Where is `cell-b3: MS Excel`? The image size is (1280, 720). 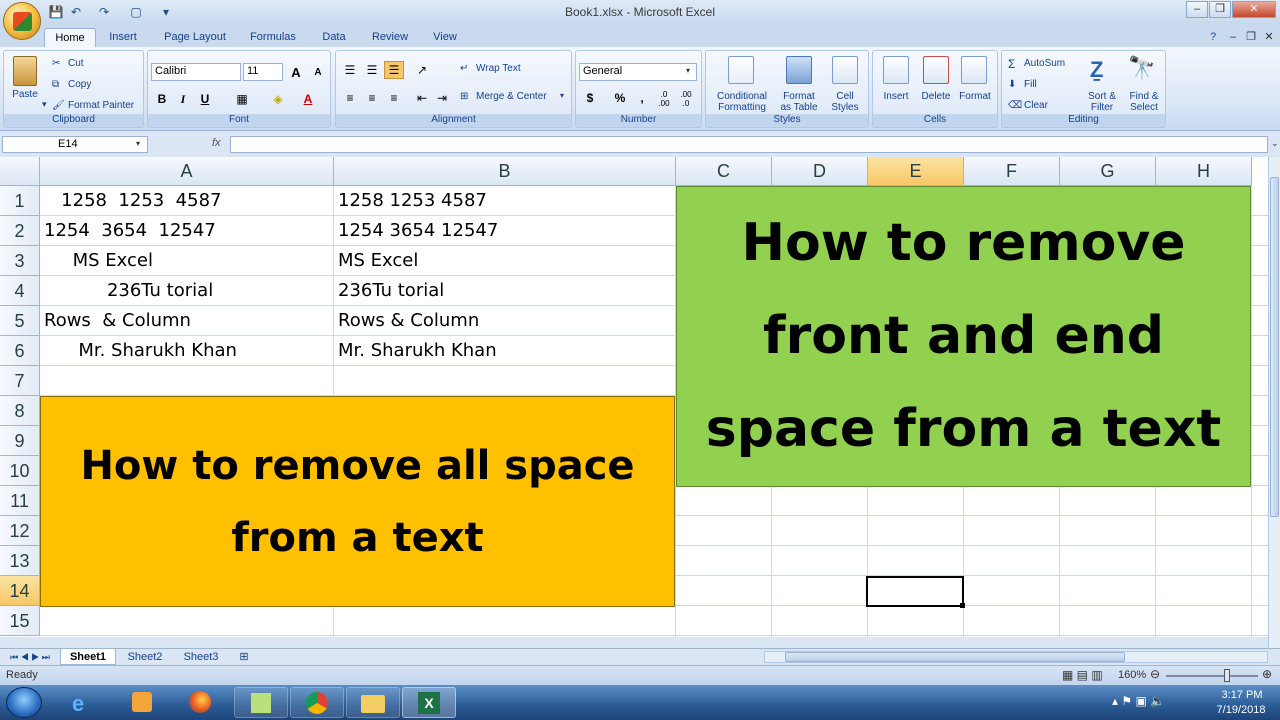
cell-b3: MS Excel is located at coordinates (506, 261).